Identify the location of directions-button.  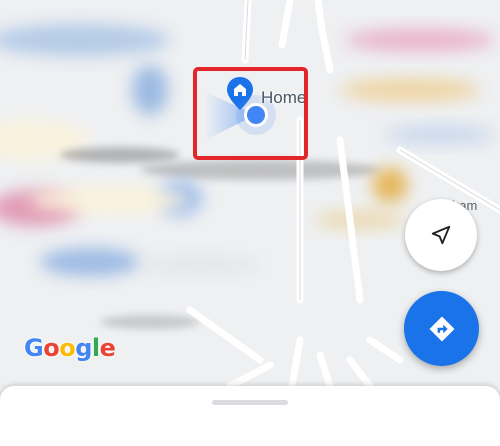
(441, 328).